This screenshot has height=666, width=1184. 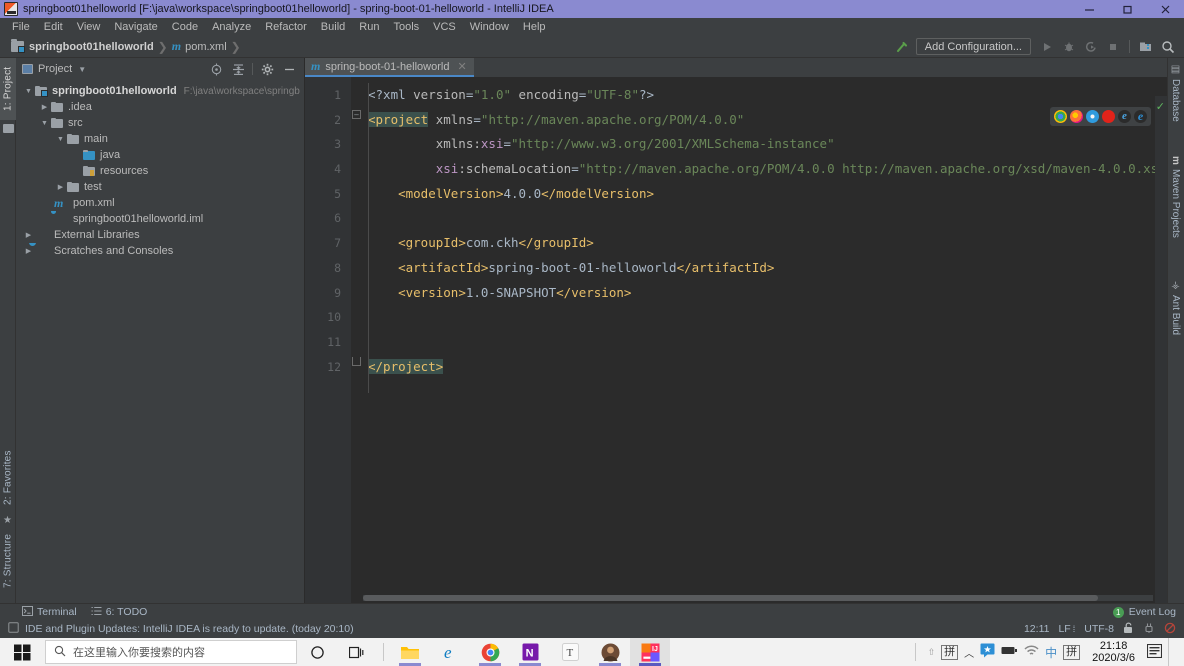 What do you see at coordinates (1124, 116) in the screenshot?
I see `internet-explorer-icon: e` at bounding box center [1124, 116].